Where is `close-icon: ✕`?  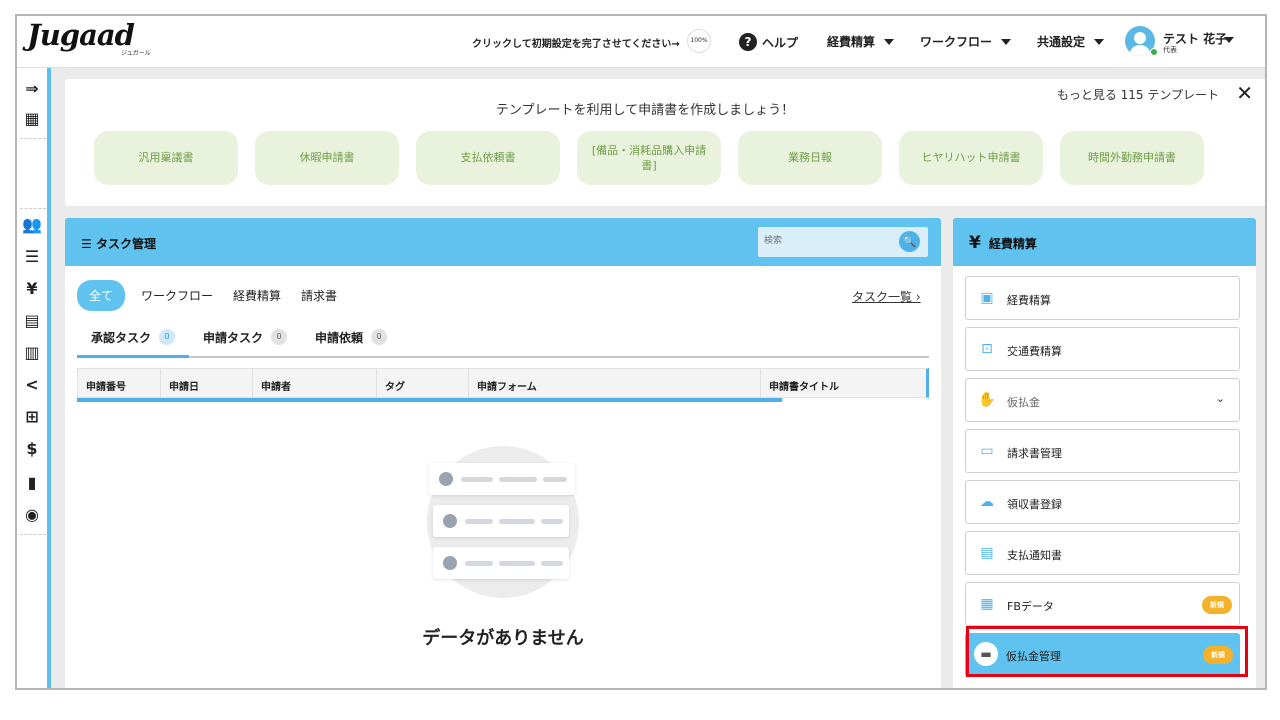 close-icon: ✕ is located at coordinates (1244, 93).